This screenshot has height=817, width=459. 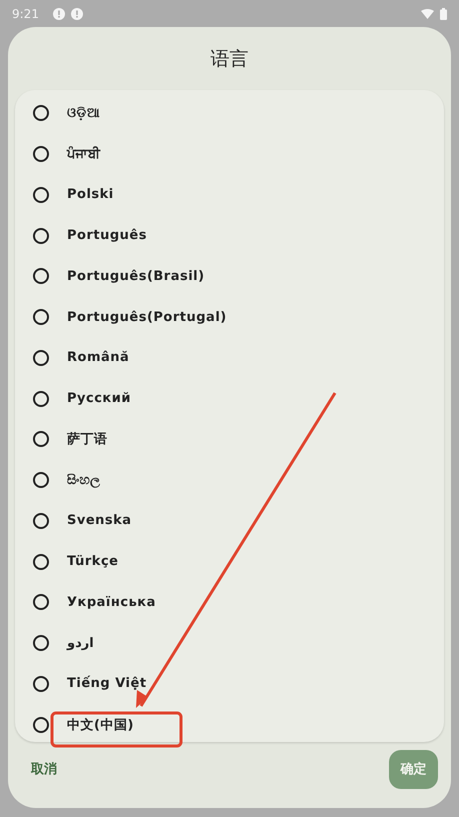 I want to click on language-option: Português(Brasil), so click(x=136, y=276).